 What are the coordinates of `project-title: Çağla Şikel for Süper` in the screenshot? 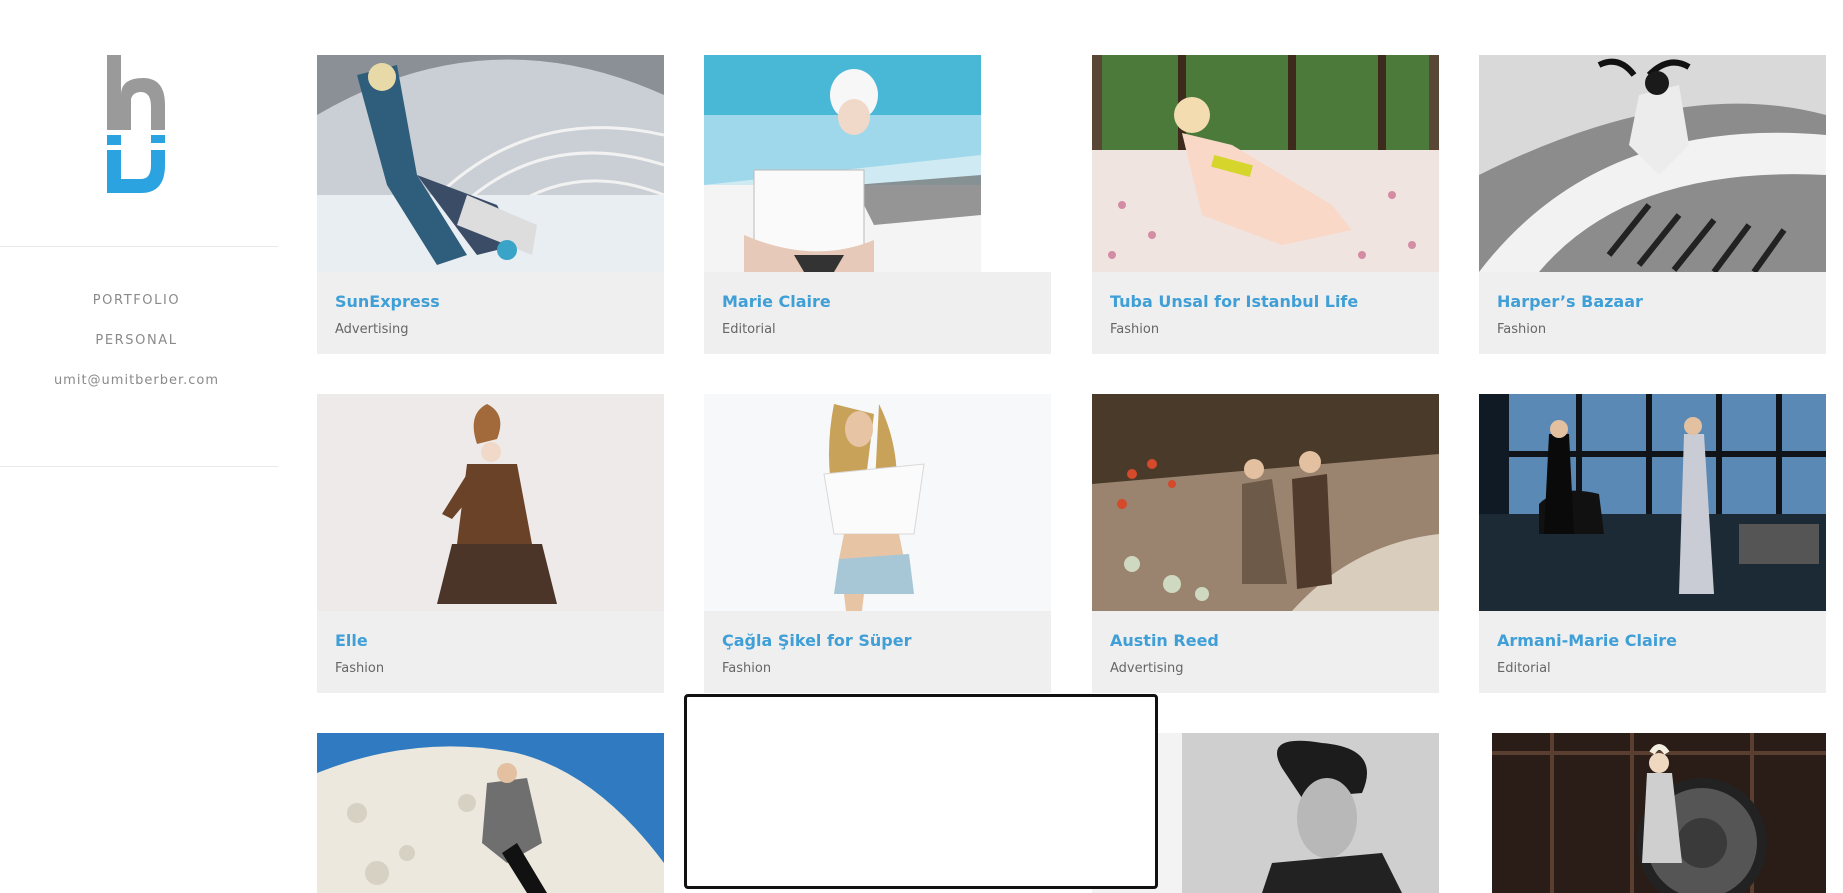 It's located at (817, 640).